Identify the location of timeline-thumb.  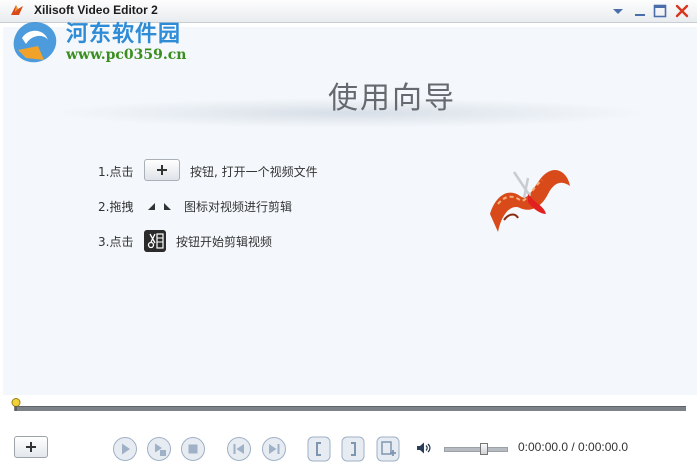
(16, 404).